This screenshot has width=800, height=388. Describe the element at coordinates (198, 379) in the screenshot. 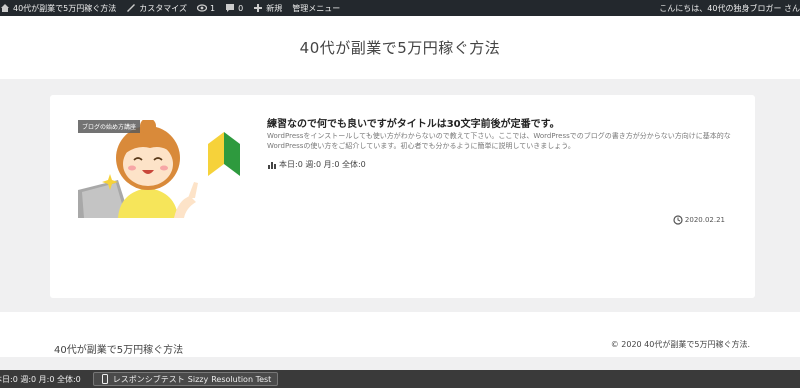

I see `sizzy-label: Sizzy` at that location.